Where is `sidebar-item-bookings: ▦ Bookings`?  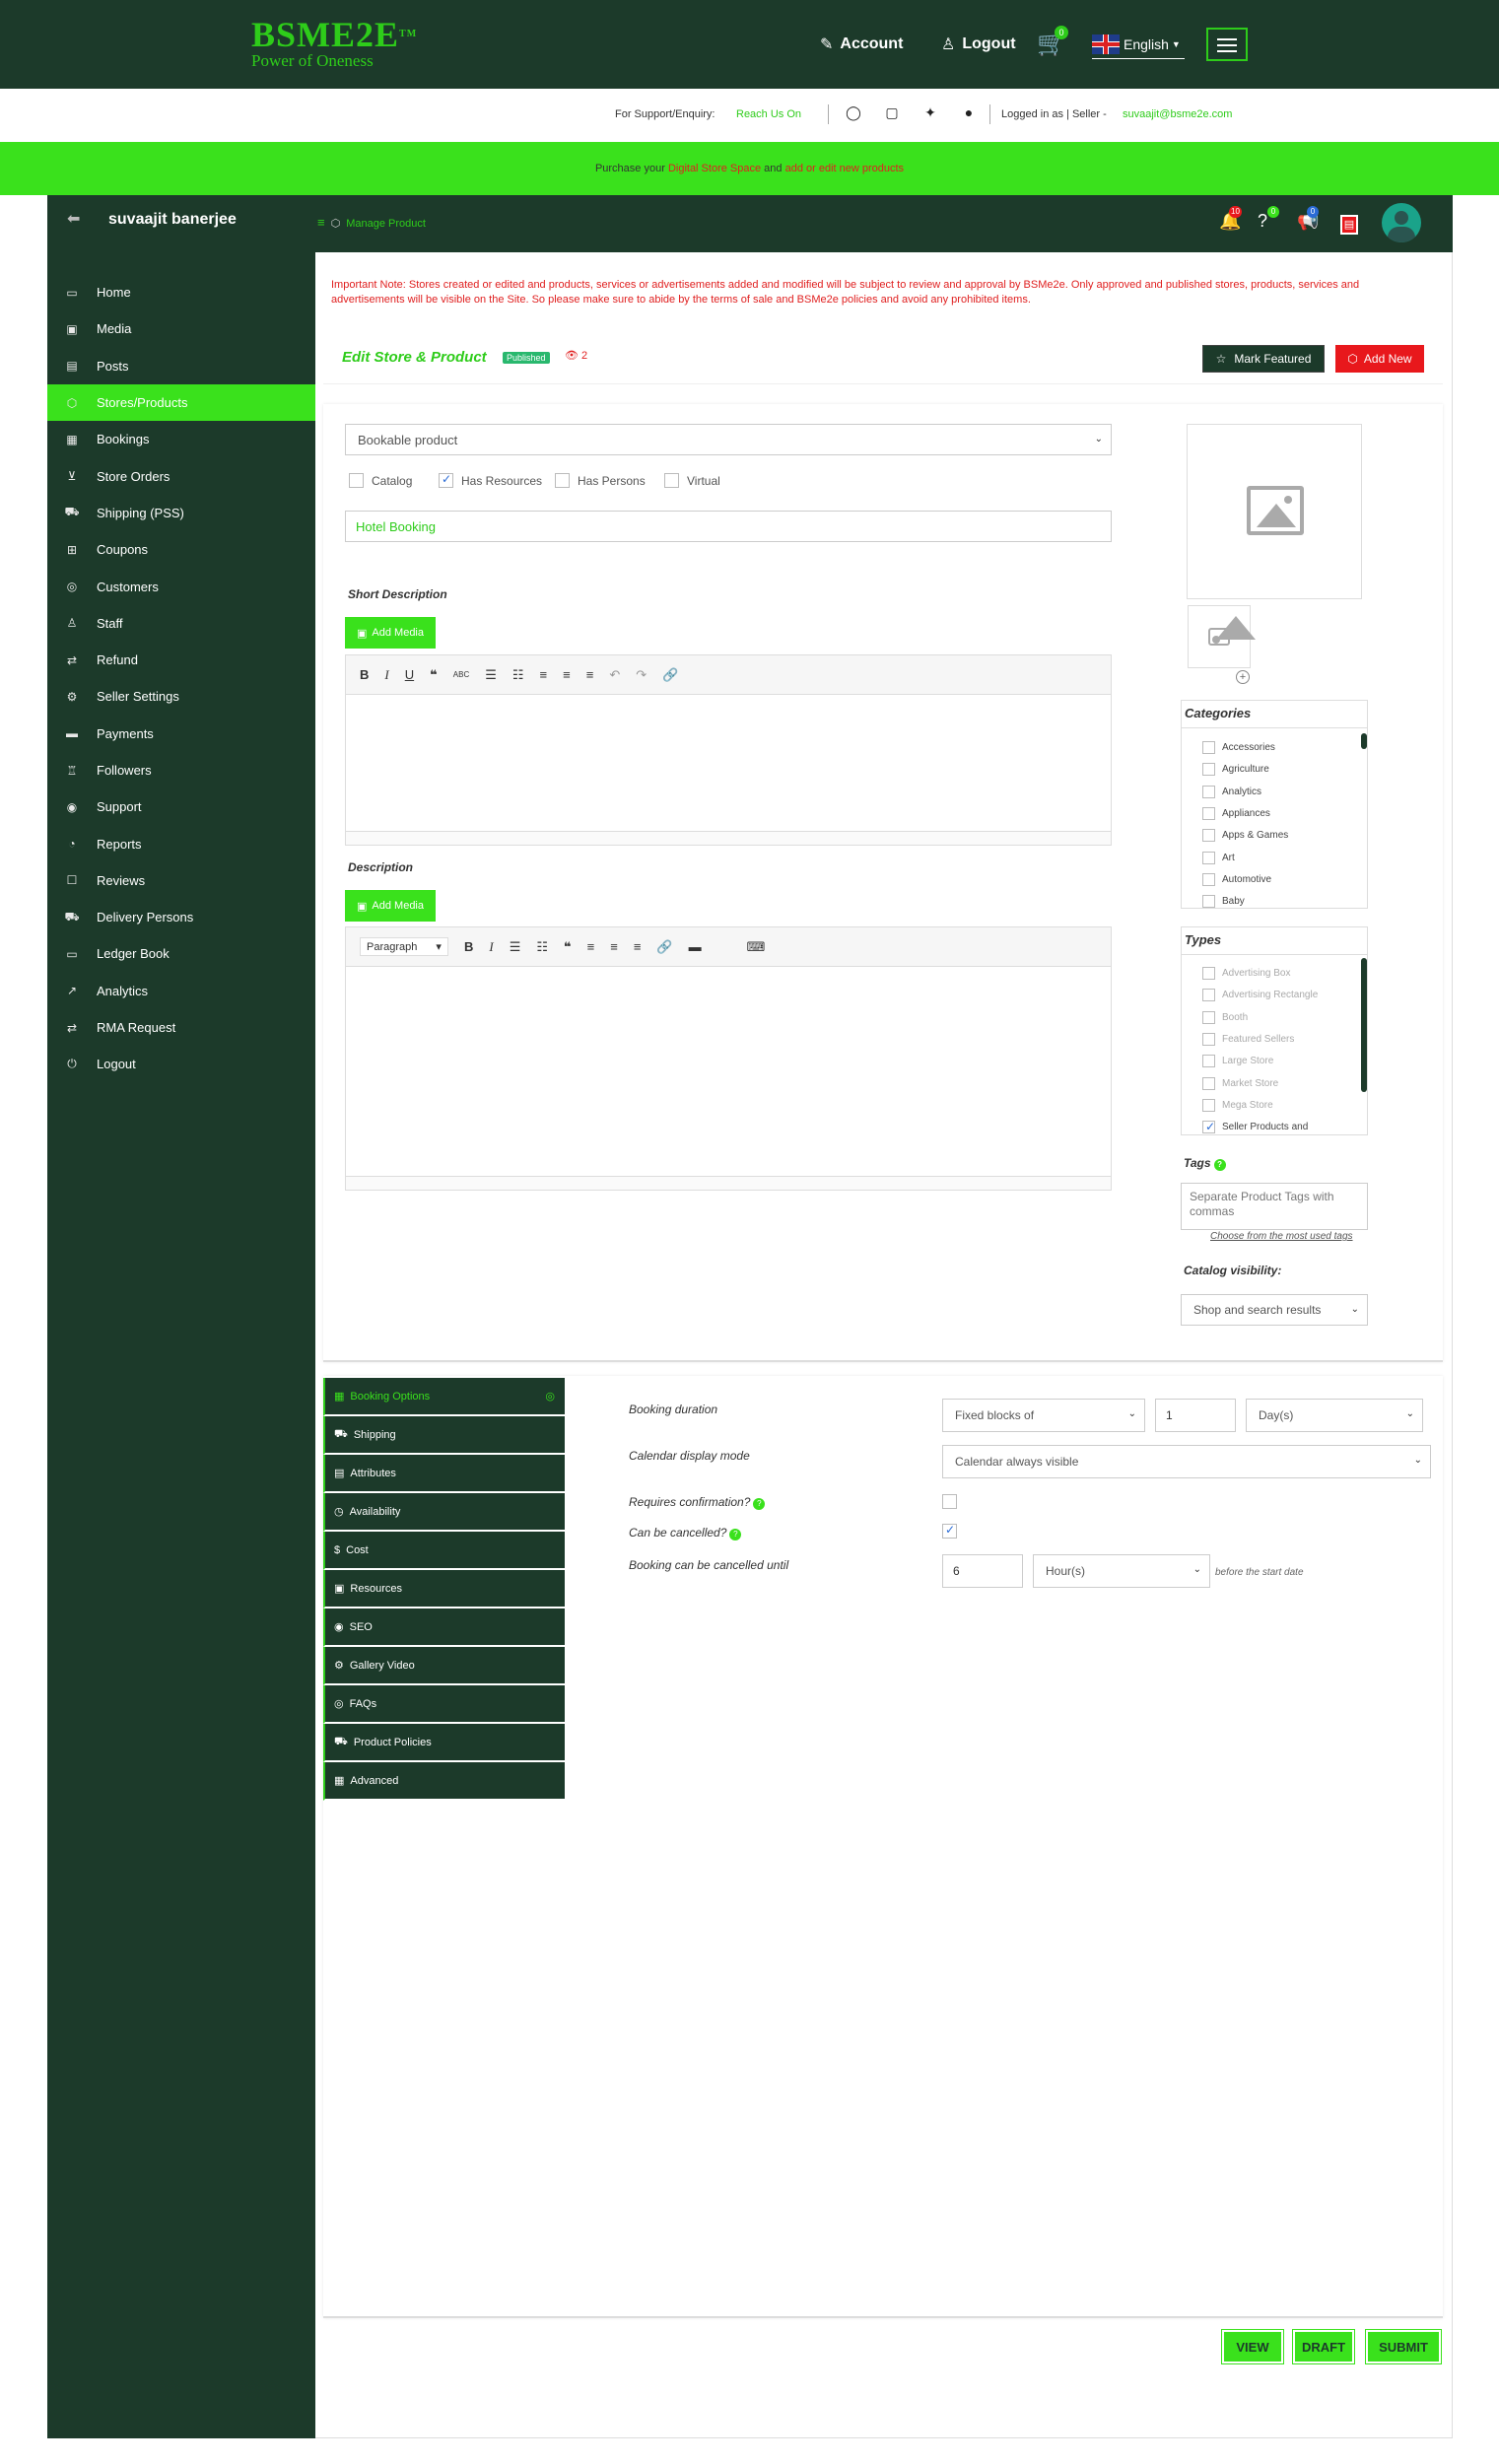
sidebar-item-bookings: ▦ Bookings is located at coordinates (181, 439).